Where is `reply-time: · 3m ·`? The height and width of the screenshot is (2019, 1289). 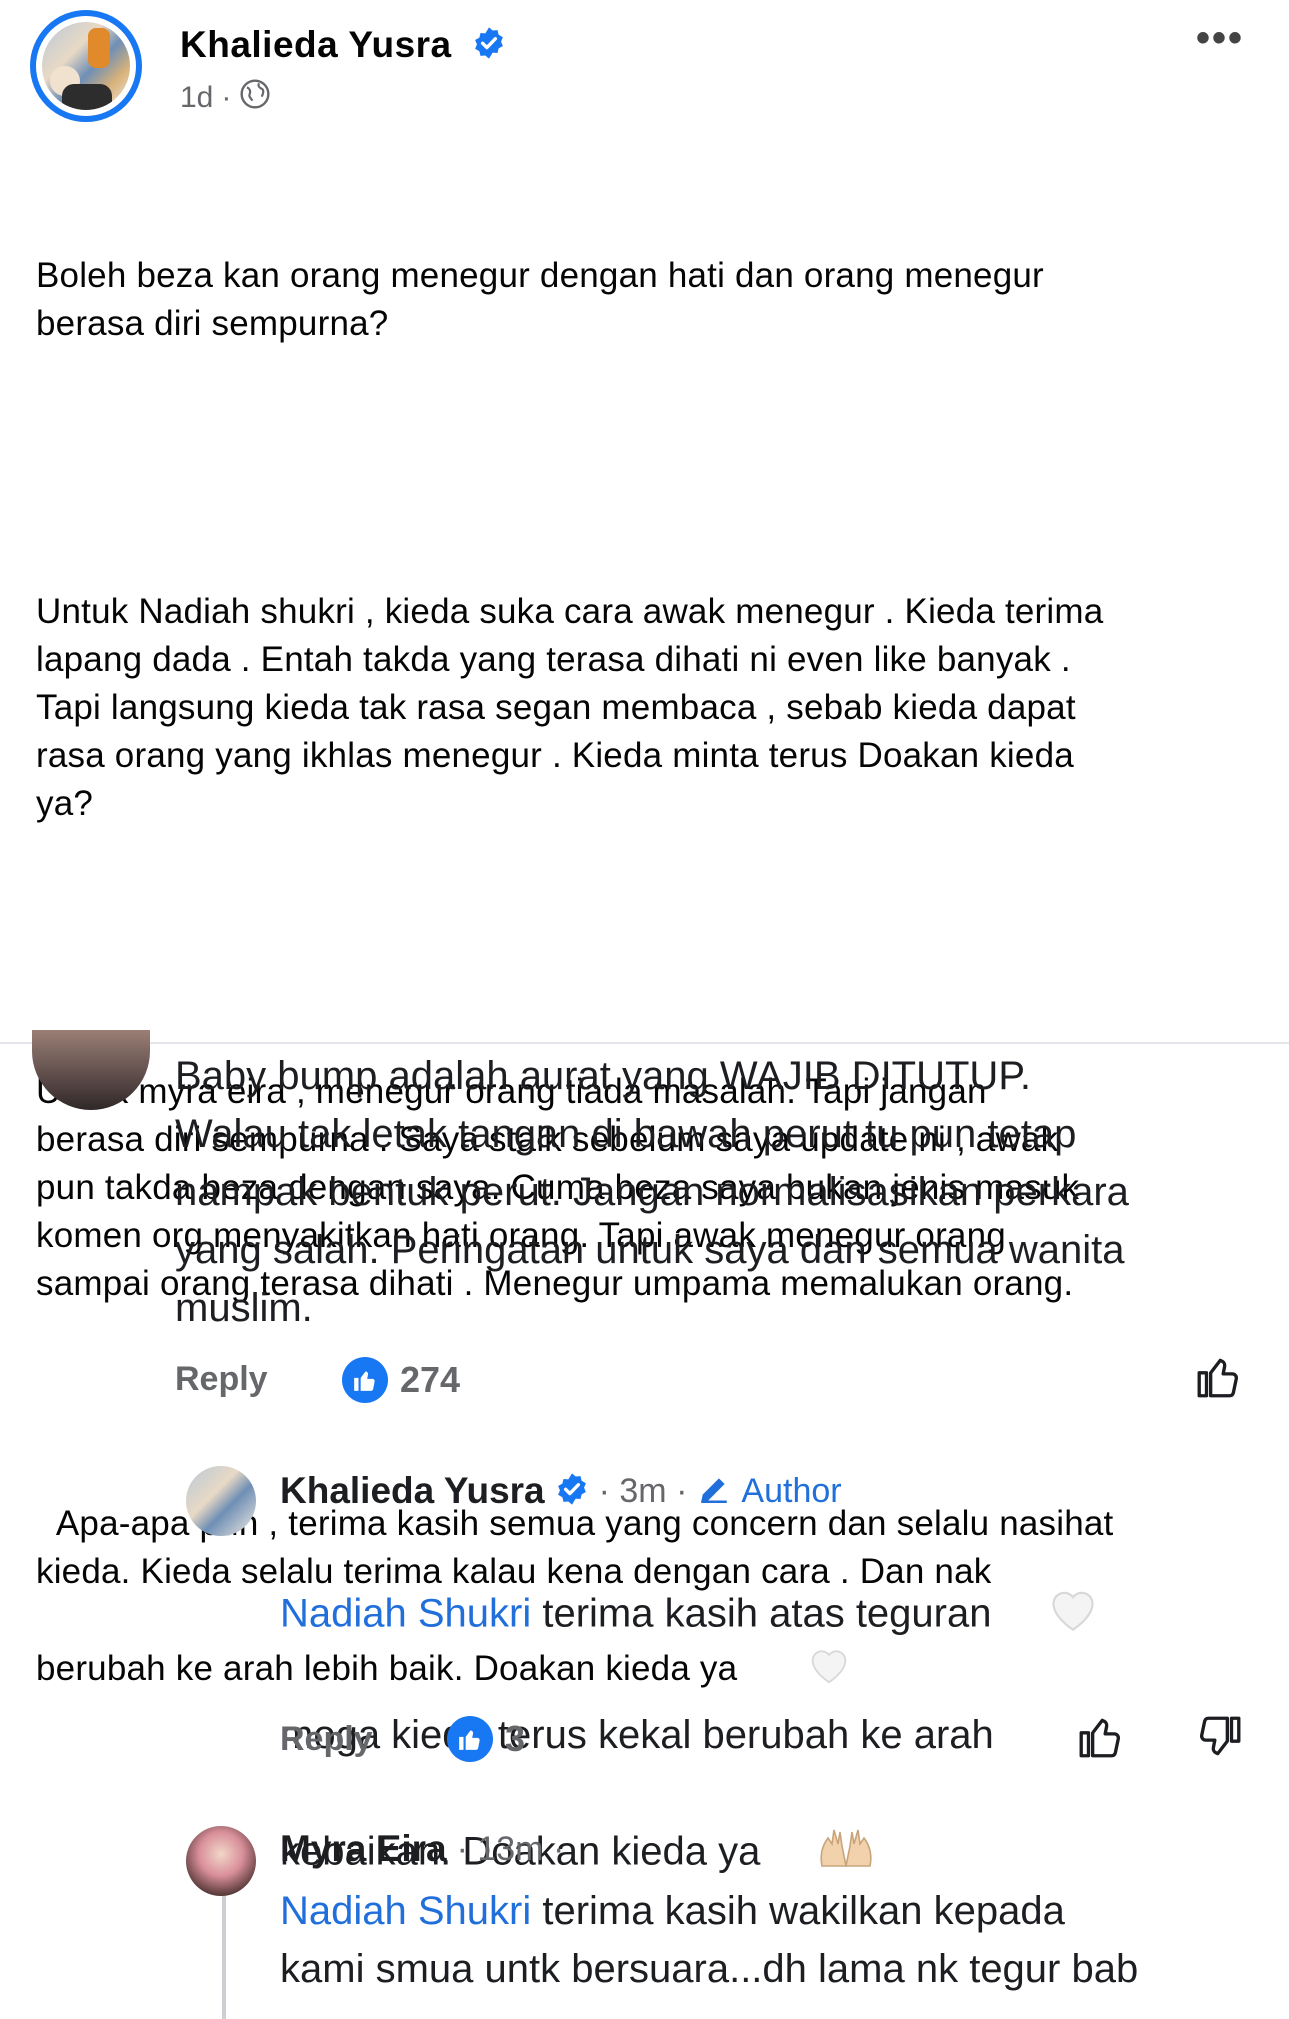 reply-time: · 3m · is located at coordinates (643, 1491).